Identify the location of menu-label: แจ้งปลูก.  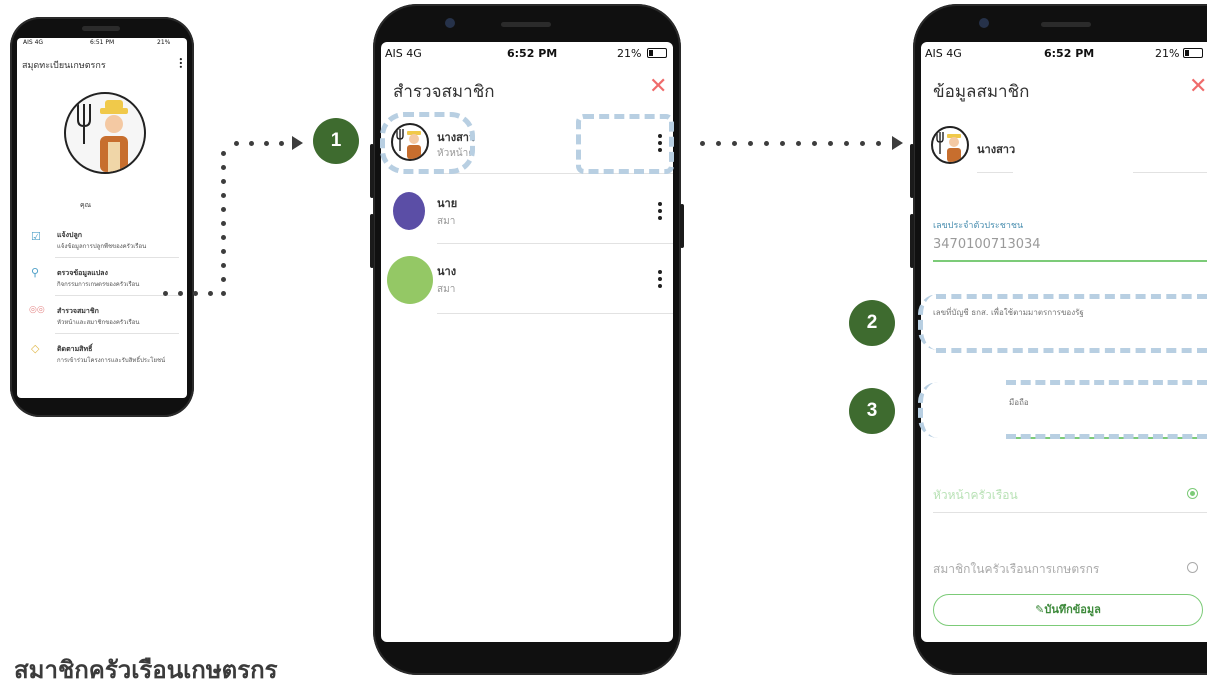
(70, 235).